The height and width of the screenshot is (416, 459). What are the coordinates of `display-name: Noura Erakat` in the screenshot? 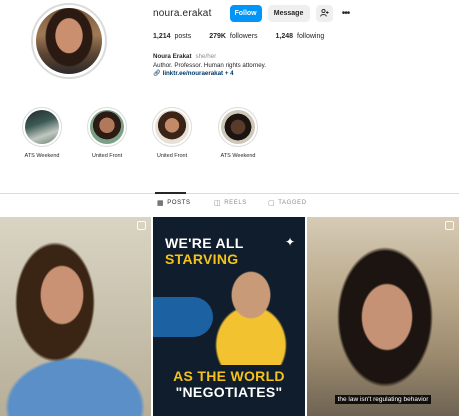 It's located at (172, 56).